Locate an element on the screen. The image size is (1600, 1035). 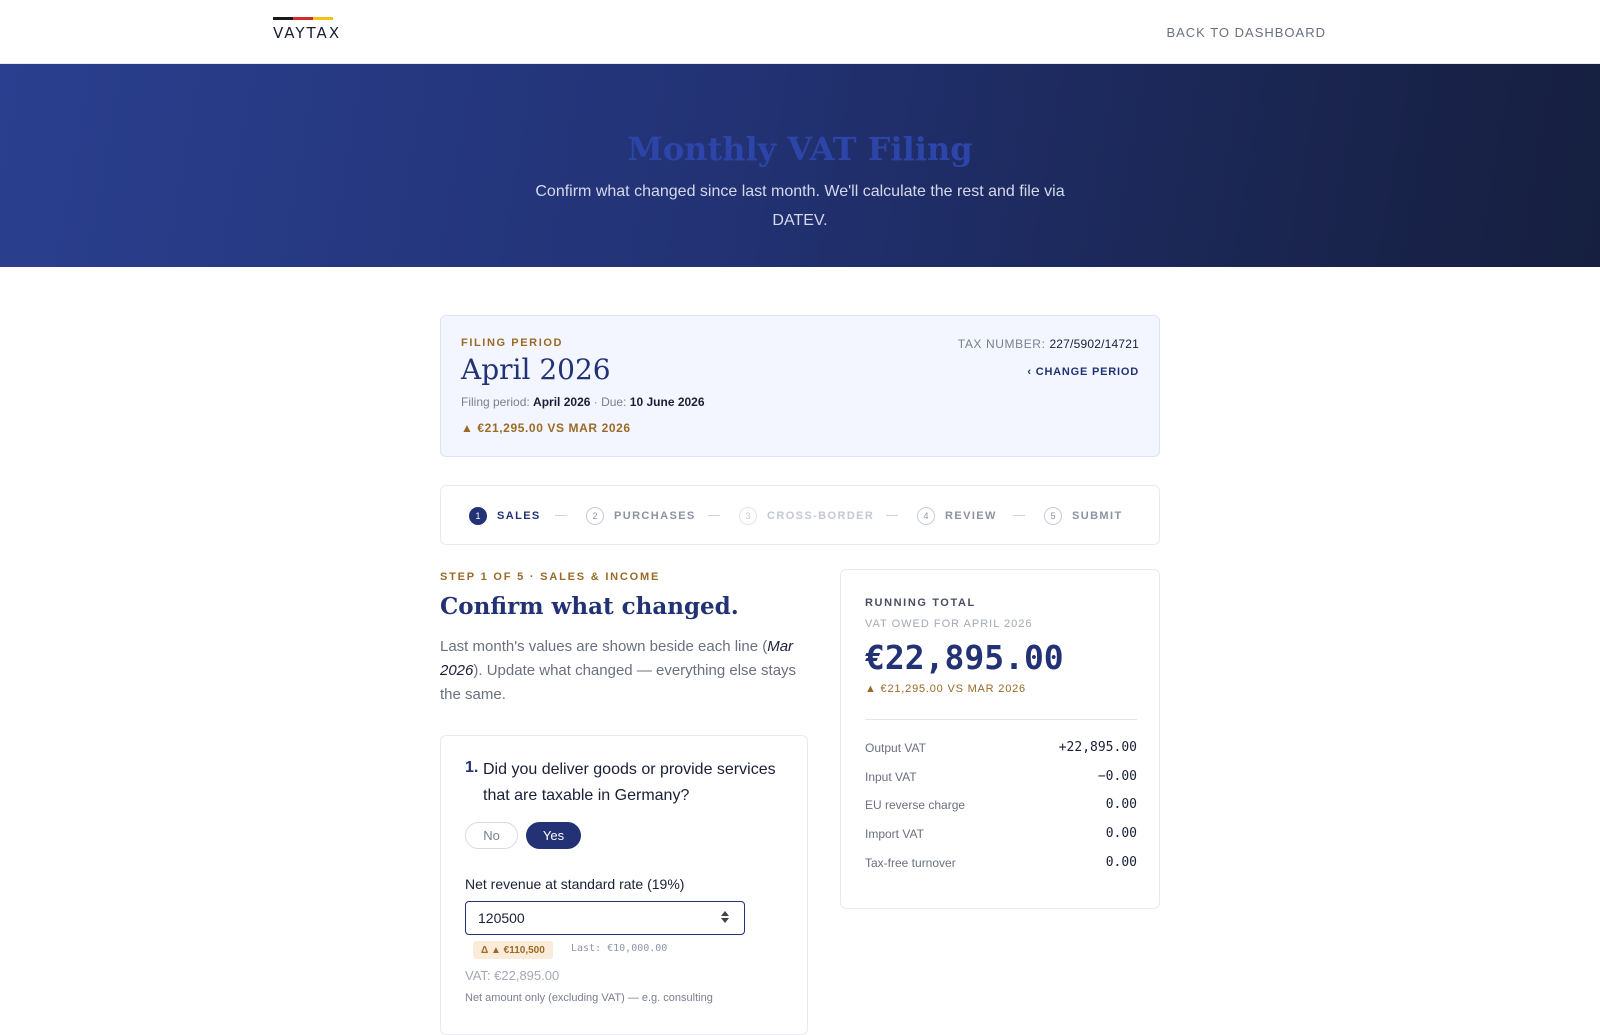
spinner-down-icon is located at coordinates (725, 920).